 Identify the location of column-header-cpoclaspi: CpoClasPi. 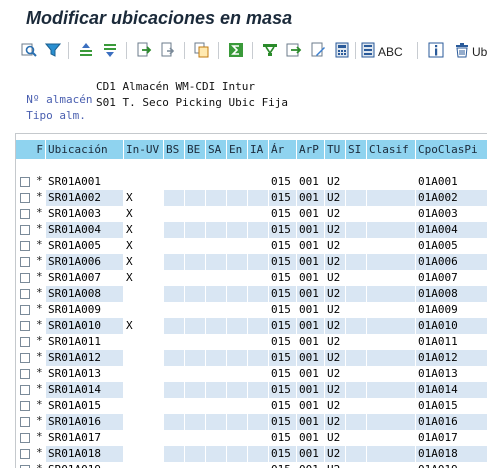
(451, 149).